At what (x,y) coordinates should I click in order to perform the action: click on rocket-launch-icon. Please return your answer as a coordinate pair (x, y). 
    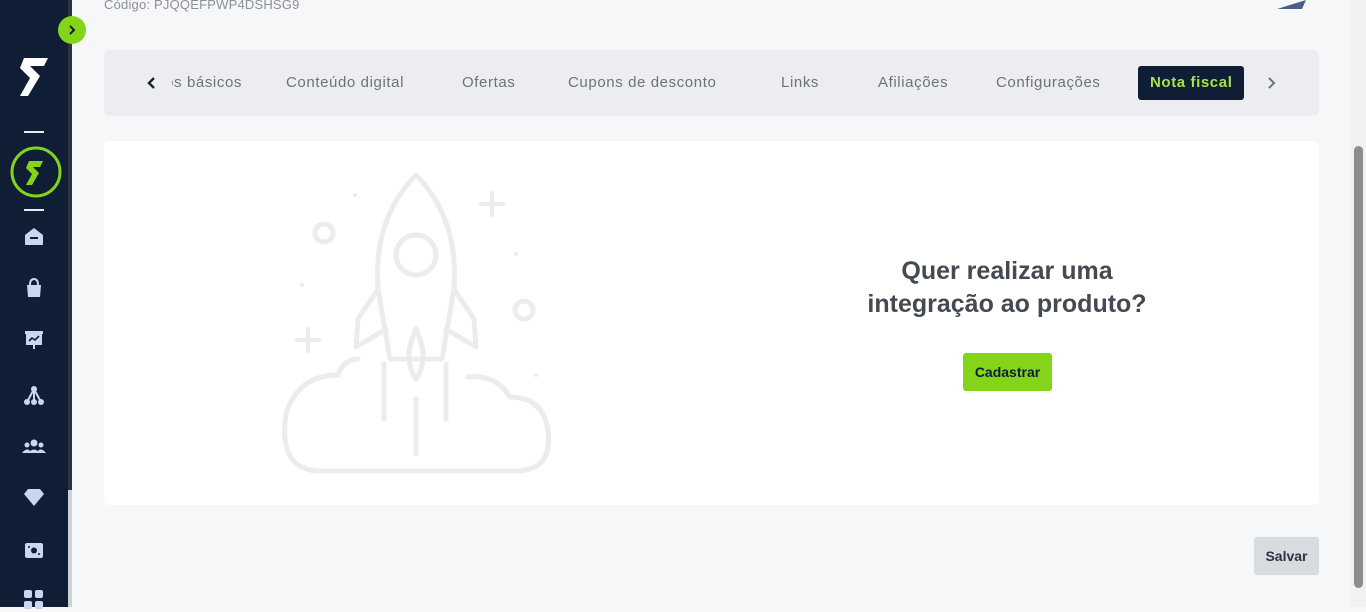
    Looking at the image, I should click on (417, 323).